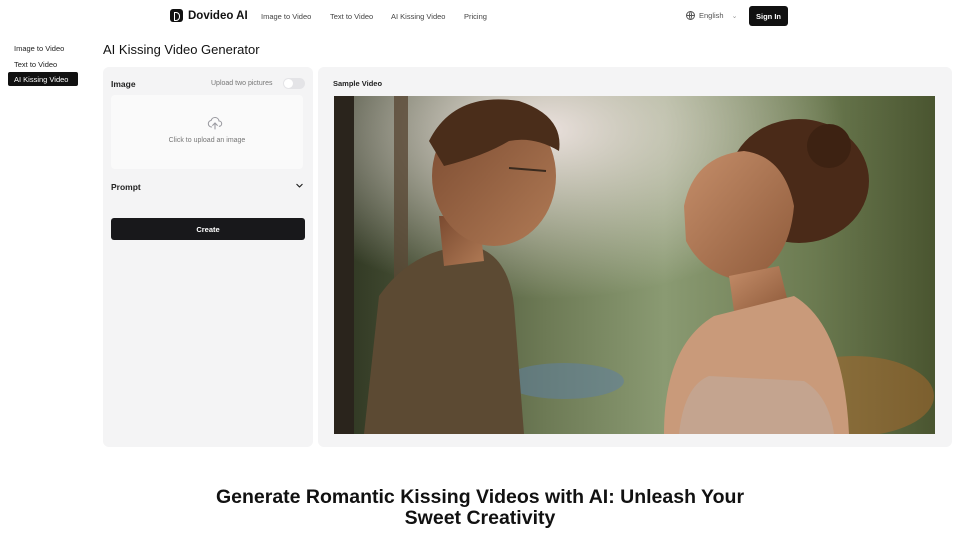  What do you see at coordinates (181, 49) in the screenshot?
I see `page-title: AI Kissing Video Generator` at bounding box center [181, 49].